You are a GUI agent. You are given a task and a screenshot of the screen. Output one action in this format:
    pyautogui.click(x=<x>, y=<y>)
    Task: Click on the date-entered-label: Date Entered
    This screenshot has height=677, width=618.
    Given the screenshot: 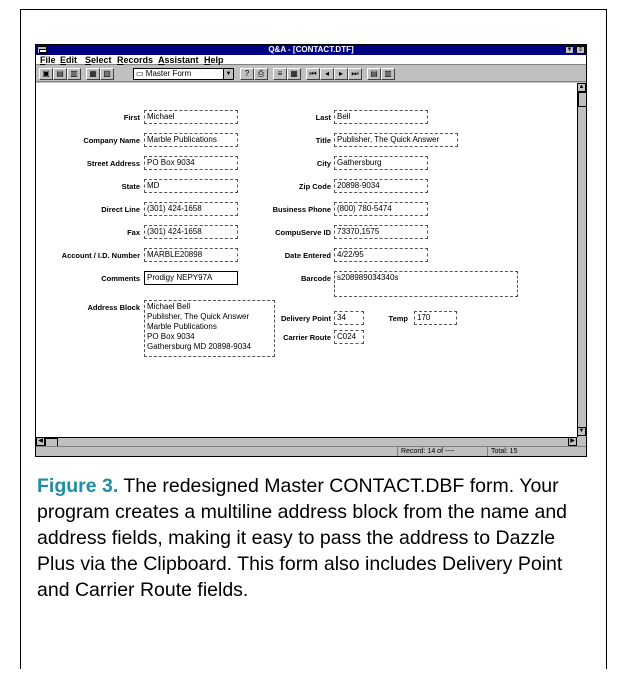 What is the action you would take?
    pyautogui.click(x=307, y=255)
    